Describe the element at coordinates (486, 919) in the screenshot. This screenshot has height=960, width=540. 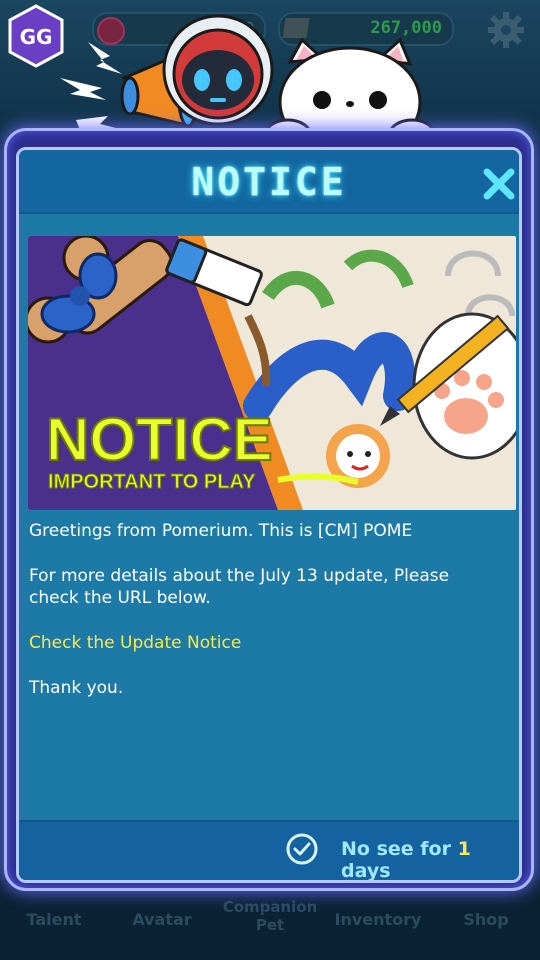
I see `nav-shop: Shop` at that location.